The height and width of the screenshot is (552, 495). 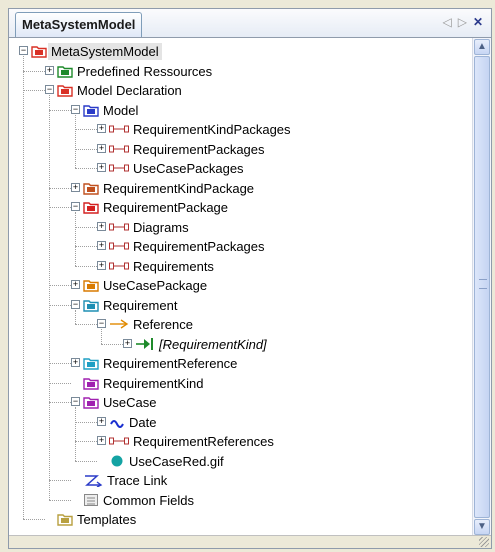 I want to click on tab-meta-system-model: MetaSystemModel, so click(x=79, y=24).